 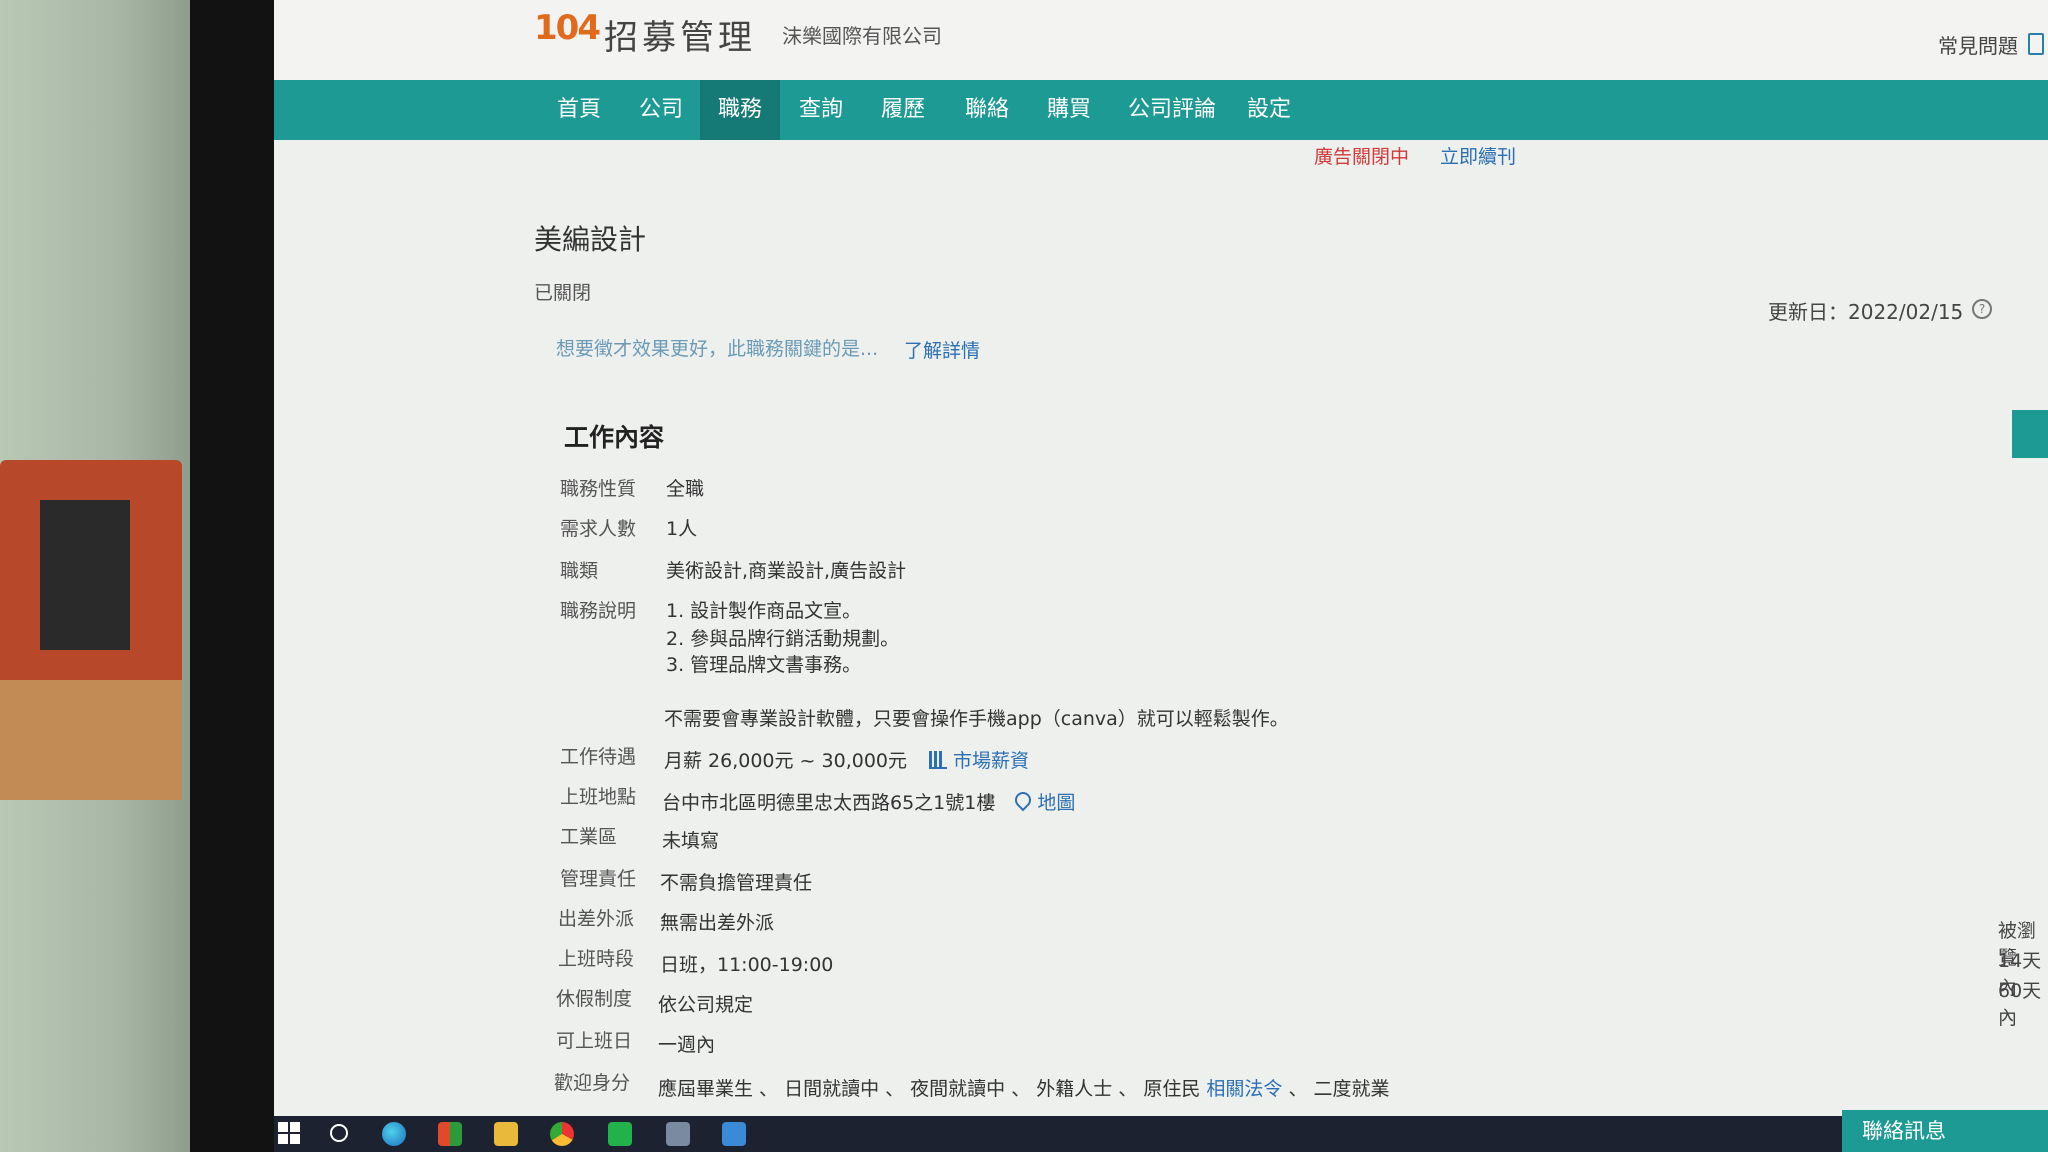 What do you see at coordinates (1945, 1131) in the screenshot?
I see `contact-button: 聯絡訊息` at bounding box center [1945, 1131].